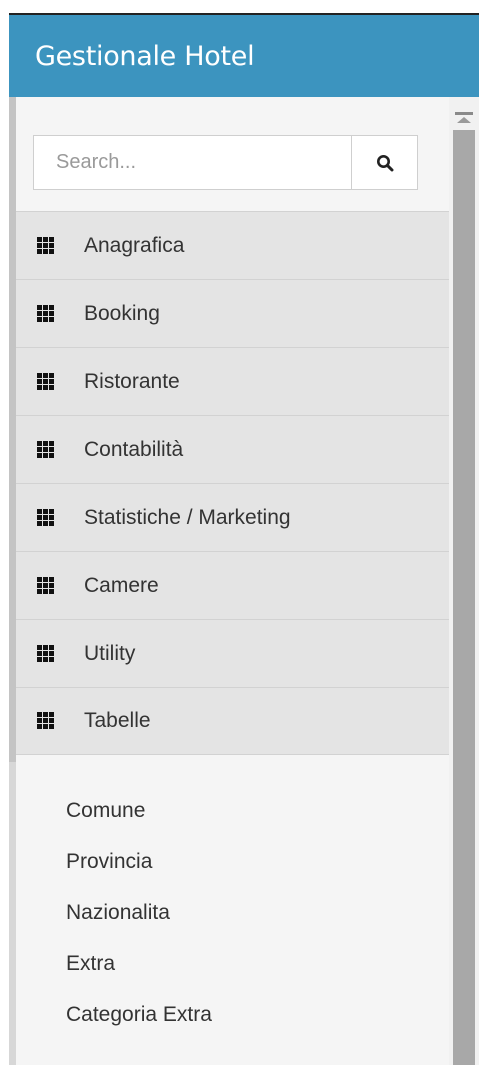 This screenshot has width=479, height=1065. What do you see at coordinates (464, 597) in the screenshot?
I see `scrollbar-thumb` at bounding box center [464, 597].